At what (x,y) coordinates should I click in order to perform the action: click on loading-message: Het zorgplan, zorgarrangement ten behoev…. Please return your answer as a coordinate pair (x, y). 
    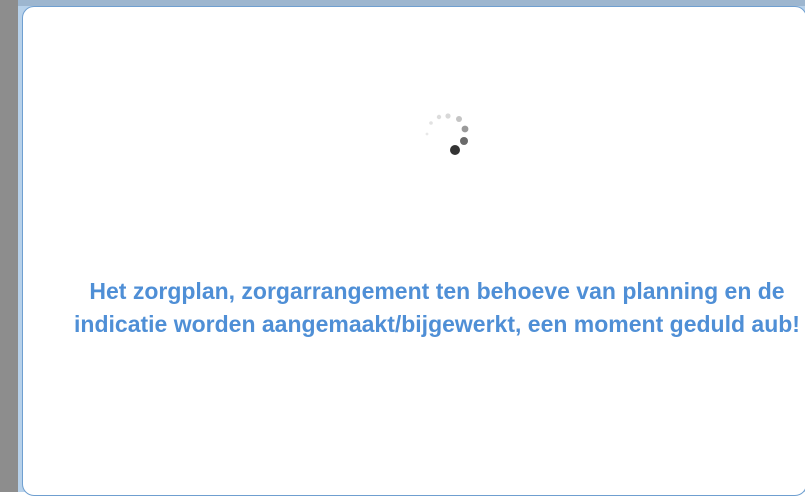
    Looking at the image, I should click on (437, 307).